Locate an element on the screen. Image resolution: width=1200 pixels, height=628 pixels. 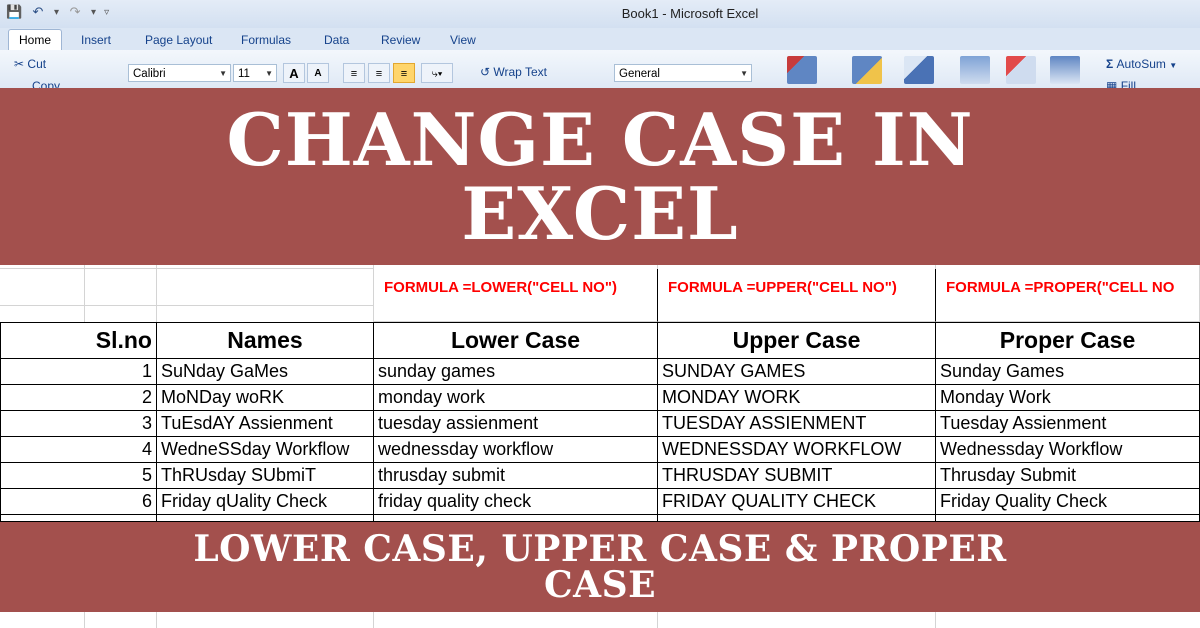
fill-icon: ▦ is located at coordinates (1112, 84).